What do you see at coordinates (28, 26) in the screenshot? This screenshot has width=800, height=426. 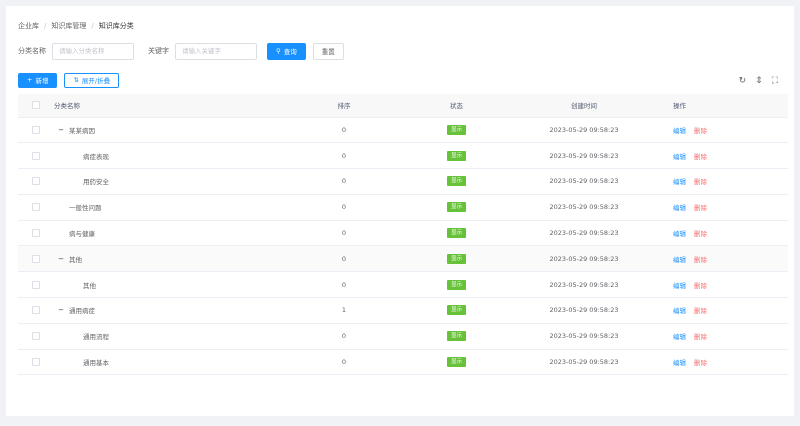 I see `breadcrumb-item-home: 企业库` at bounding box center [28, 26].